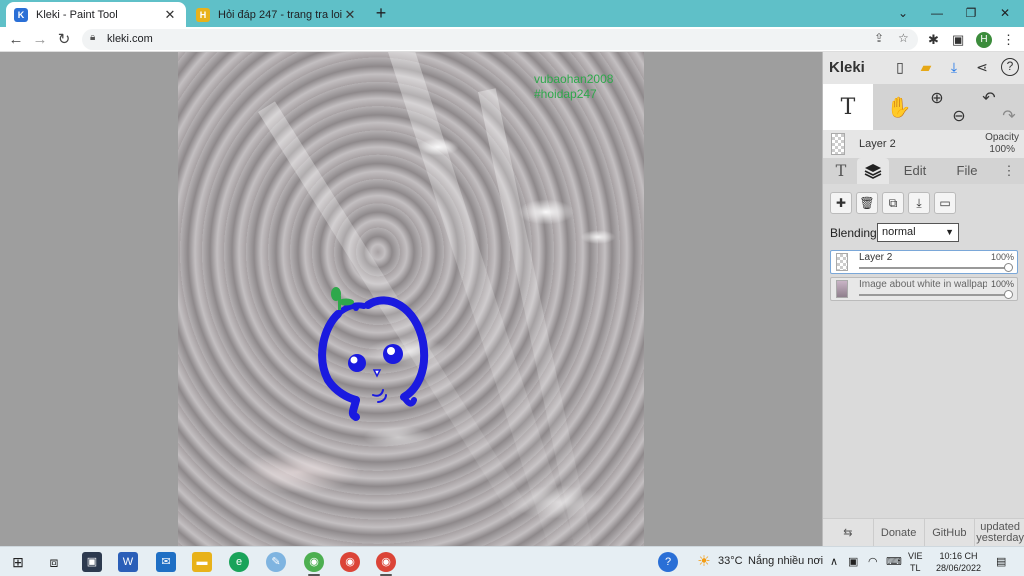 This screenshot has height=576, width=1024. Describe the element at coordinates (915, 556) in the screenshot. I see `lang-top: VIE` at that location.